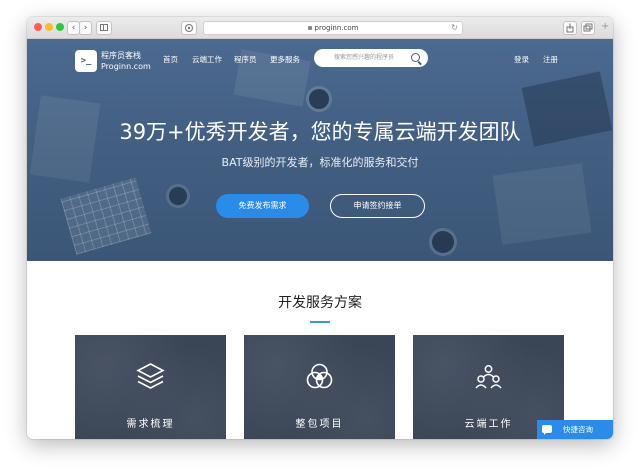  I want to click on tab-overview-button, so click(588, 28).